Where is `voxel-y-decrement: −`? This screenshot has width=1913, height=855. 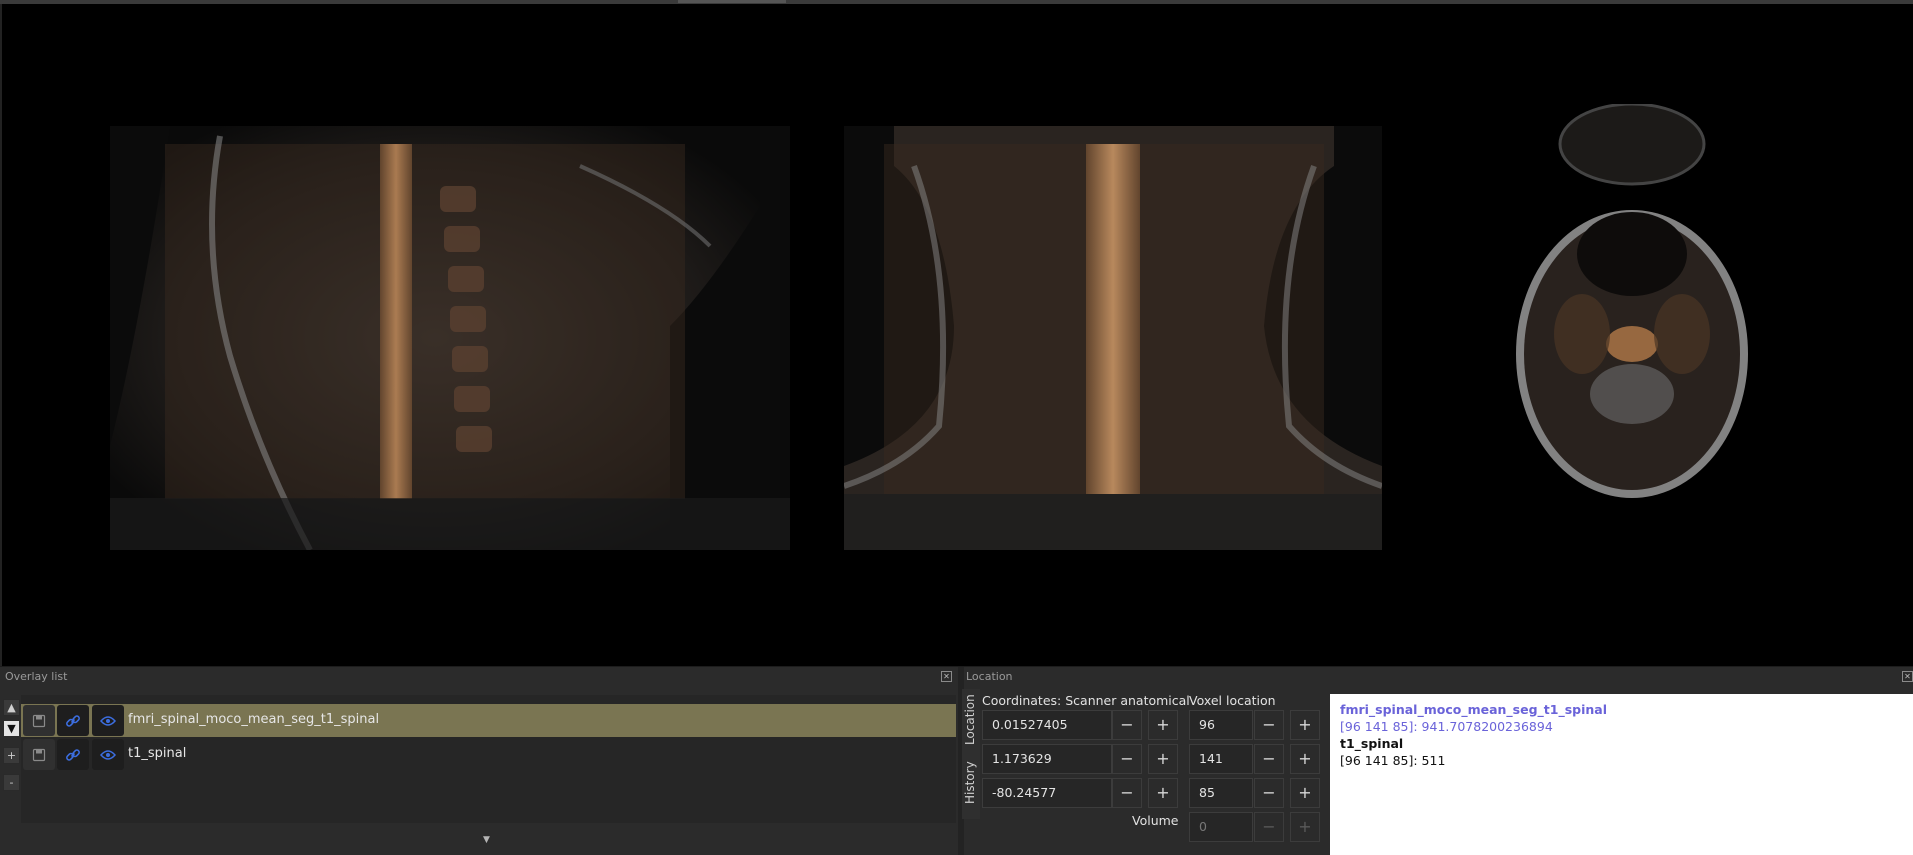
voxel-y-decrement: − is located at coordinates (1269, 759).